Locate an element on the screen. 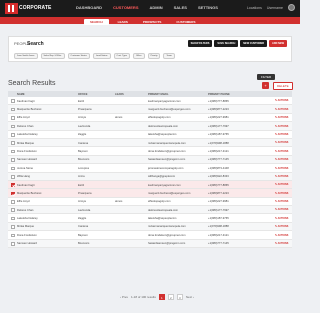  subnav-customers: CUSTOMERS is located at coordinates (185, 22).